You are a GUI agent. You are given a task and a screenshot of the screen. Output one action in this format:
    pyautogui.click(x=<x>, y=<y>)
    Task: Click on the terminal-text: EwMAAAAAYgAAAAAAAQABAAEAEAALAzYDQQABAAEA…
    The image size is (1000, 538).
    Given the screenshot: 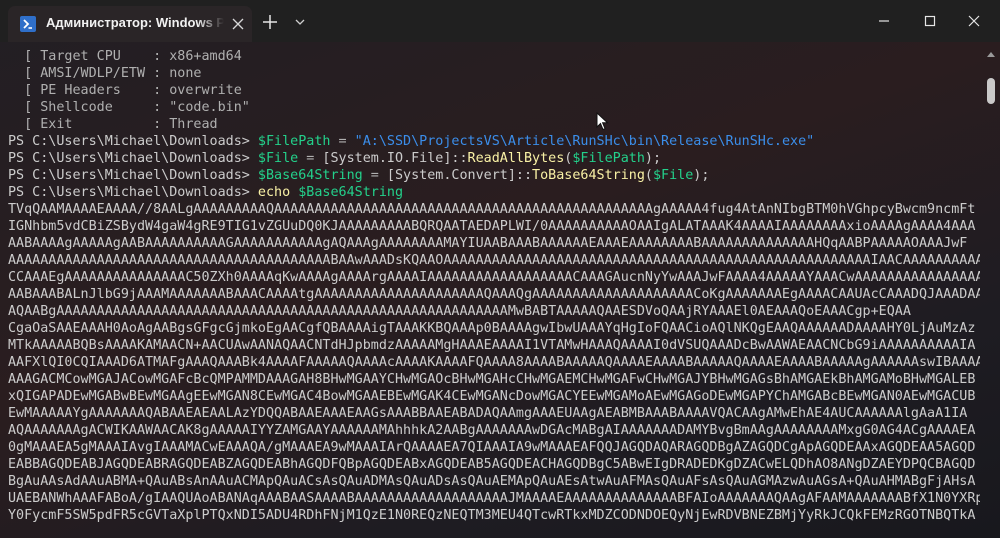 What is the action you would take?
    pyautogui.click(x=488, y=413)
    